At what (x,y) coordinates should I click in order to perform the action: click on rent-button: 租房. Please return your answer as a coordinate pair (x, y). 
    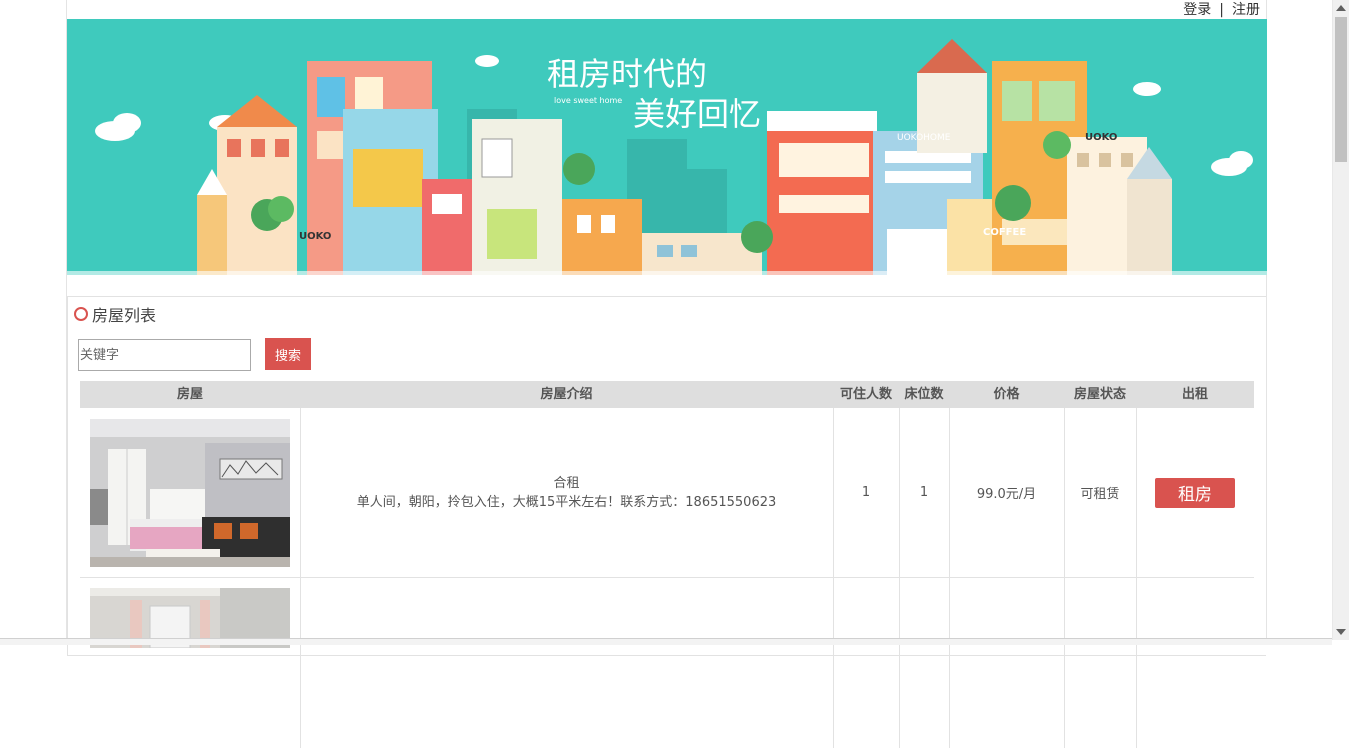
    Looking at the image, I should click on (1195, 492).